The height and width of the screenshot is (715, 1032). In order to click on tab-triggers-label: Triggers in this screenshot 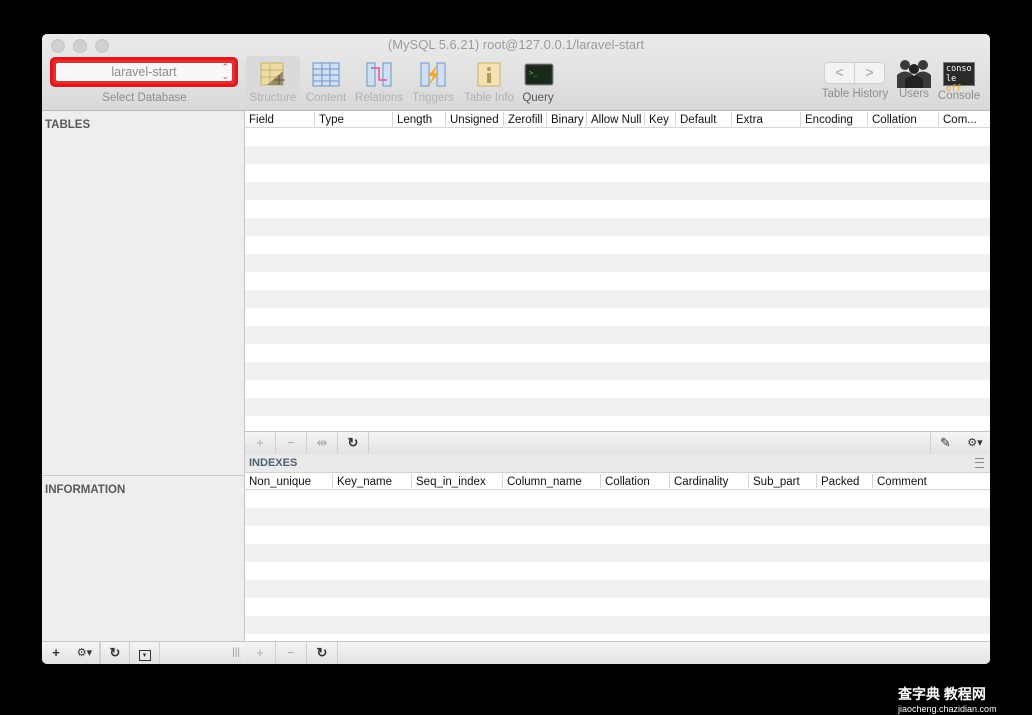, I will do `click(433, 98)`.